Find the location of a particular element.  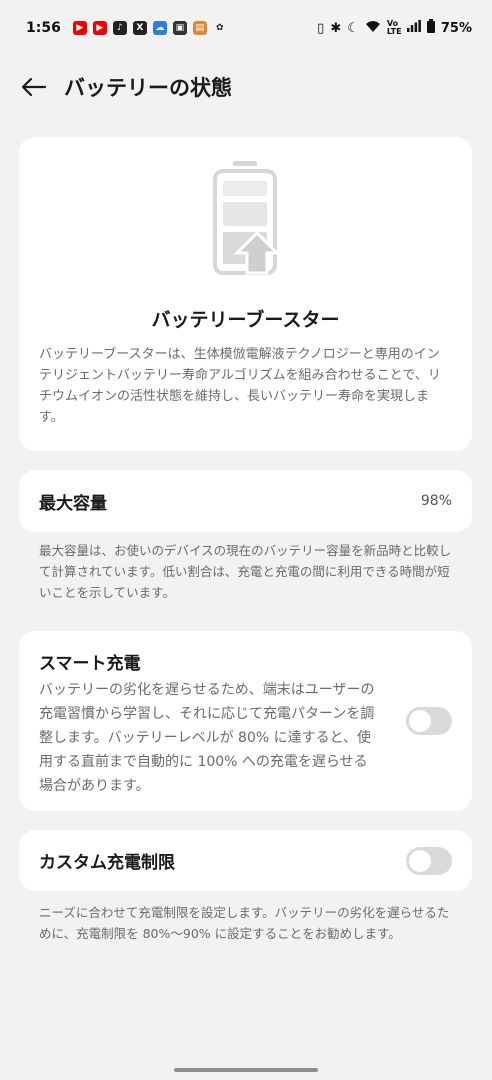

bluetooth-icon: ✱ is located at coordinates (336, 28).